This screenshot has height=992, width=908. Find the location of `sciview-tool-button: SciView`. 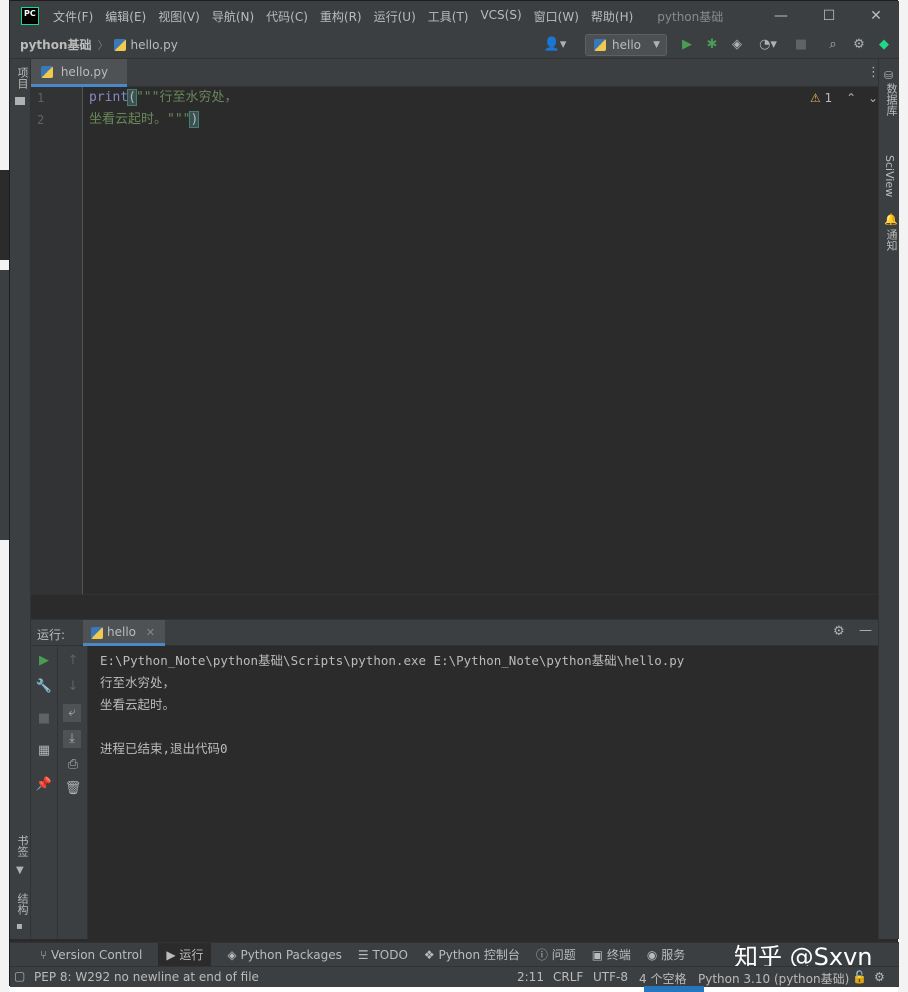

sciview-tool-button: SciView is located at coordinates (889, 176).